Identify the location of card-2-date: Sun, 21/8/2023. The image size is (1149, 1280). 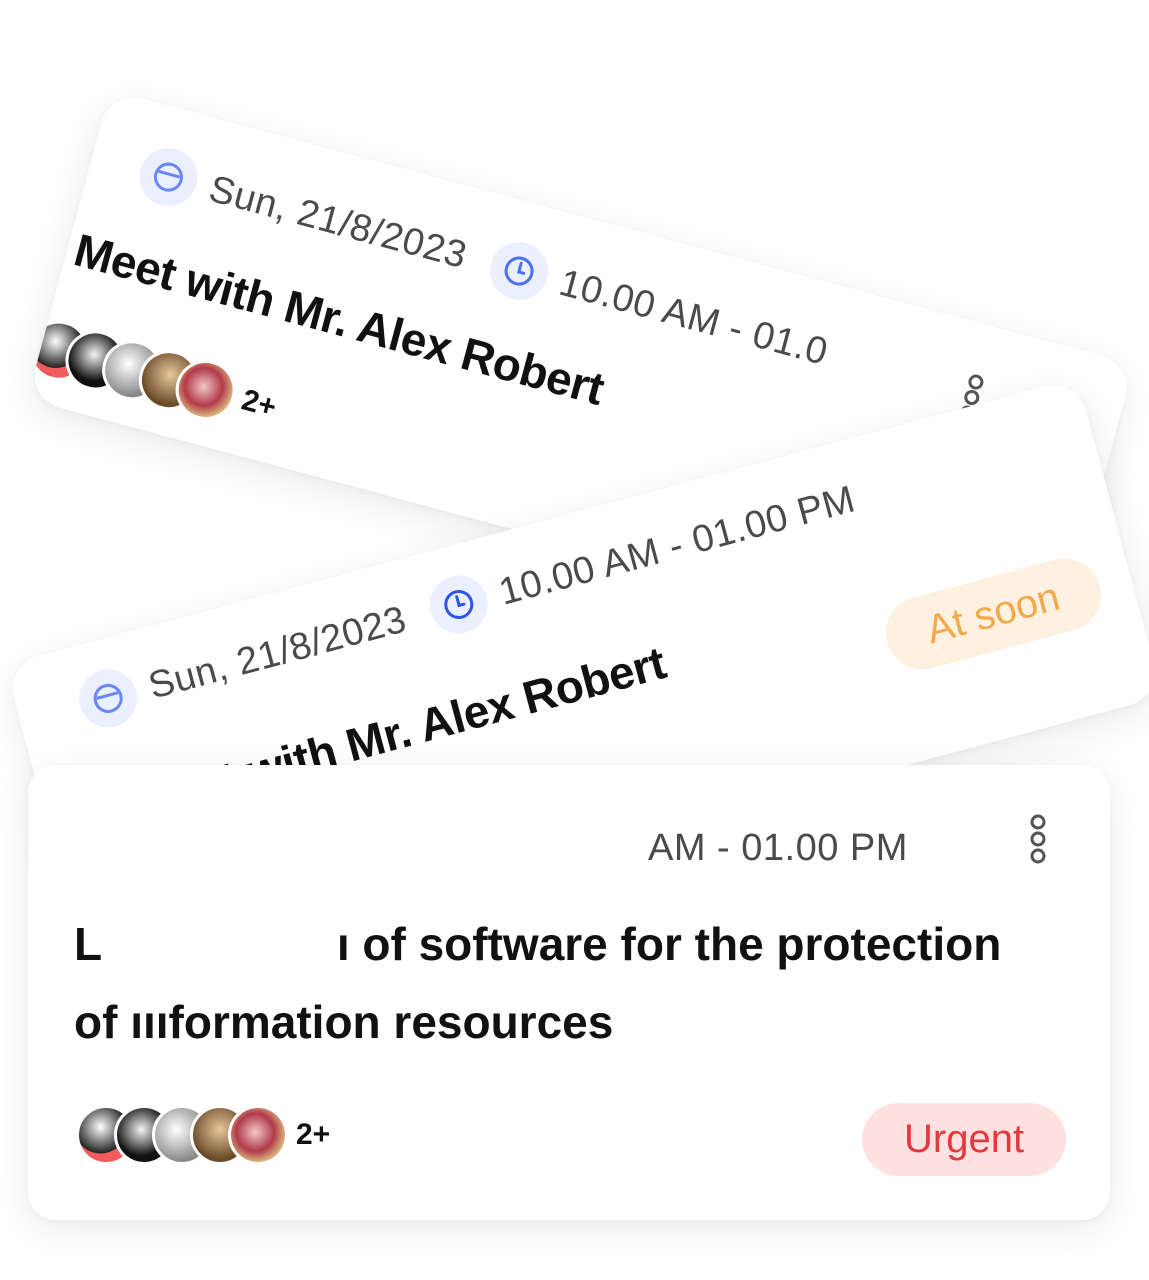
(277, 653).